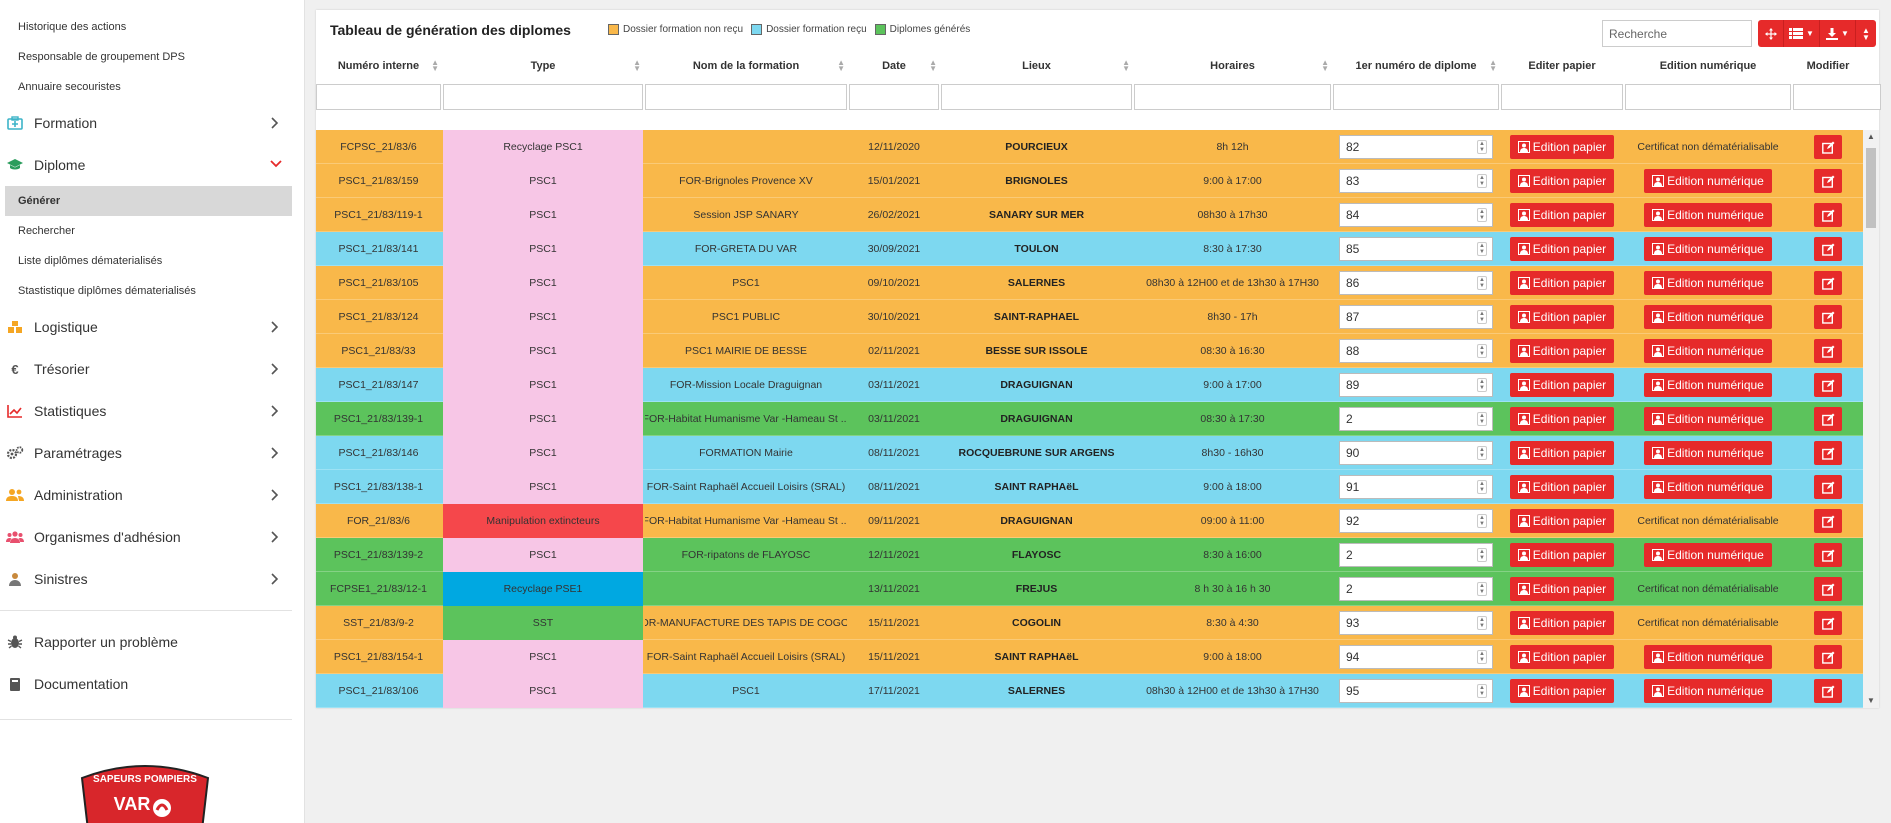 This screenshot has width=1891, height=823. What do you see at coordinates (1416, 453) in the screenshot?
I see `diplome-number-input: 90 ▲ ▼` at bounding box center [1416, 453].